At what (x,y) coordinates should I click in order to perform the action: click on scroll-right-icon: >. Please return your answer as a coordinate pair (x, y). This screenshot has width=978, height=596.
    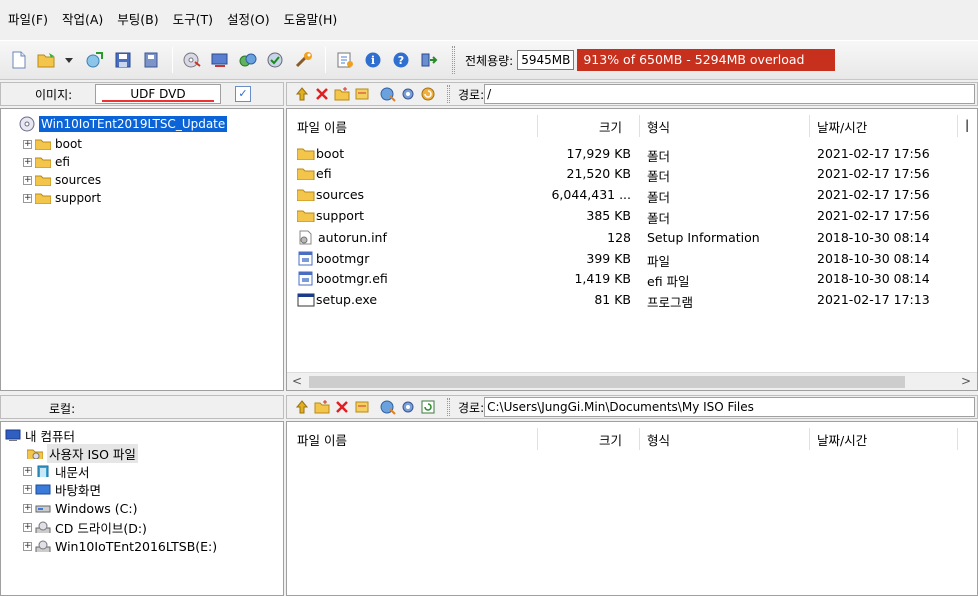
    Looking at the image, I should click on (966, 381).